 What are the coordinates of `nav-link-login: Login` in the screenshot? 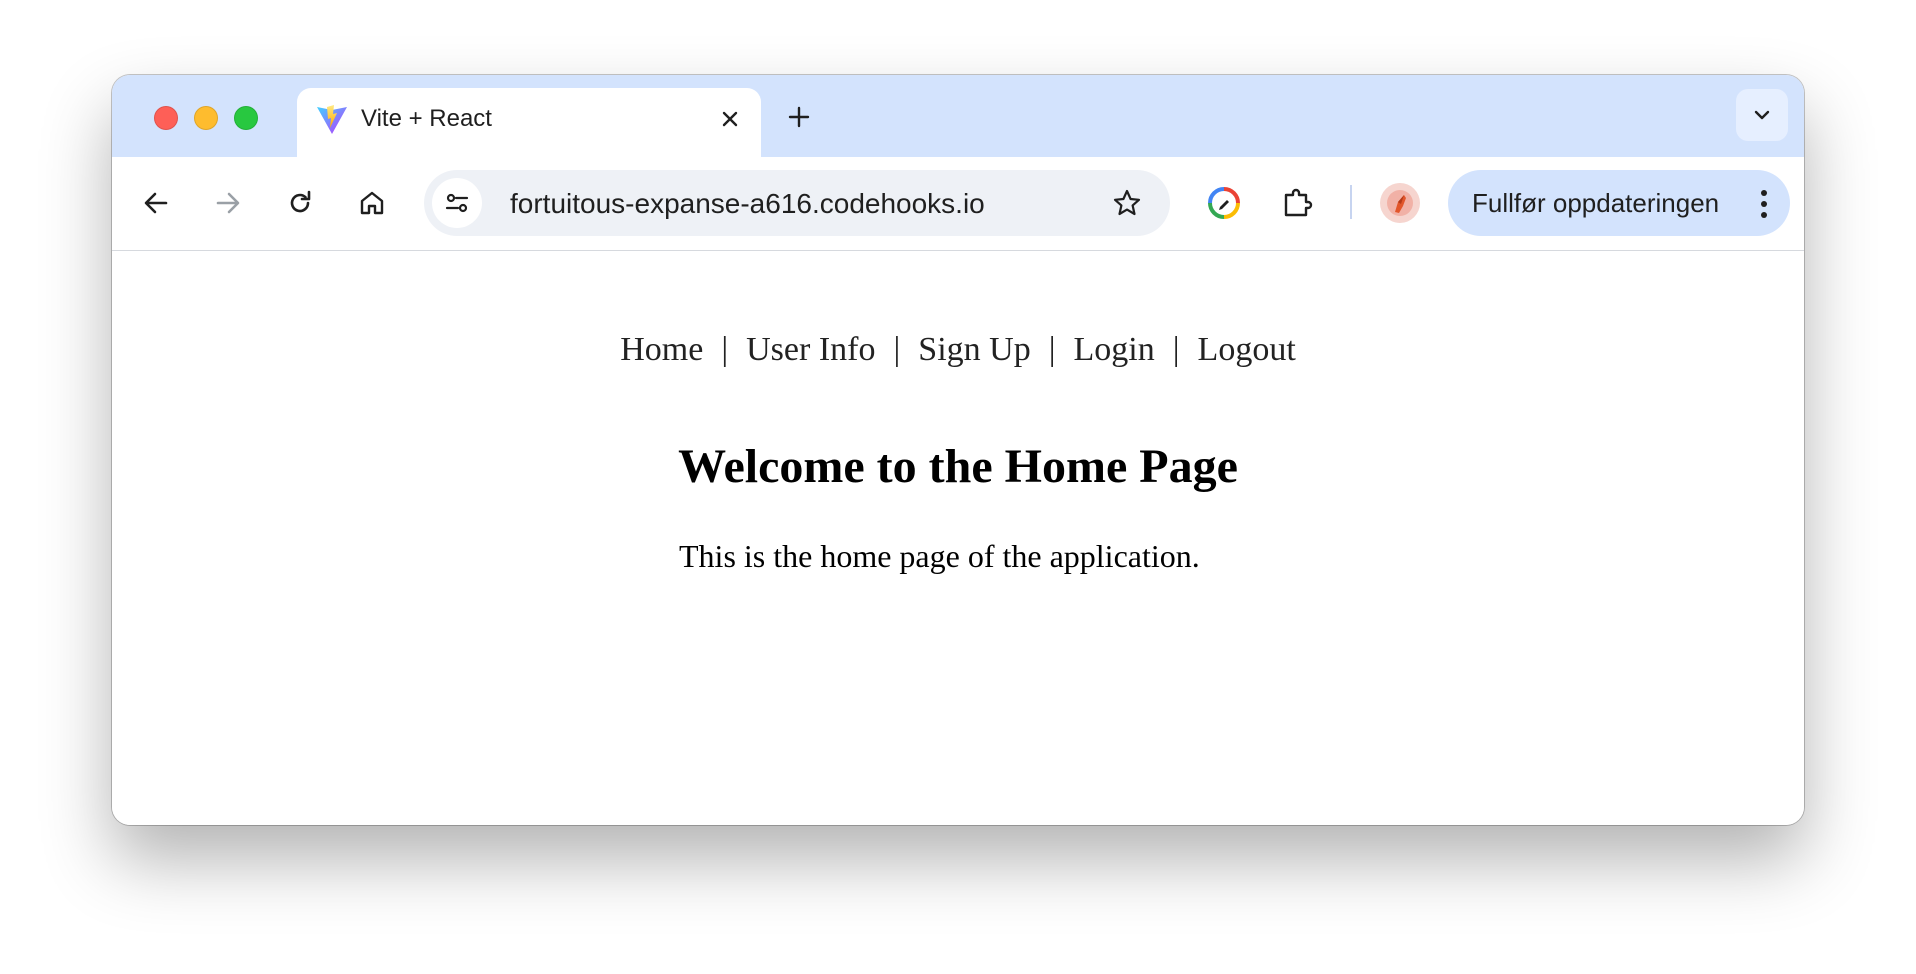 It's located at (1114, 349).